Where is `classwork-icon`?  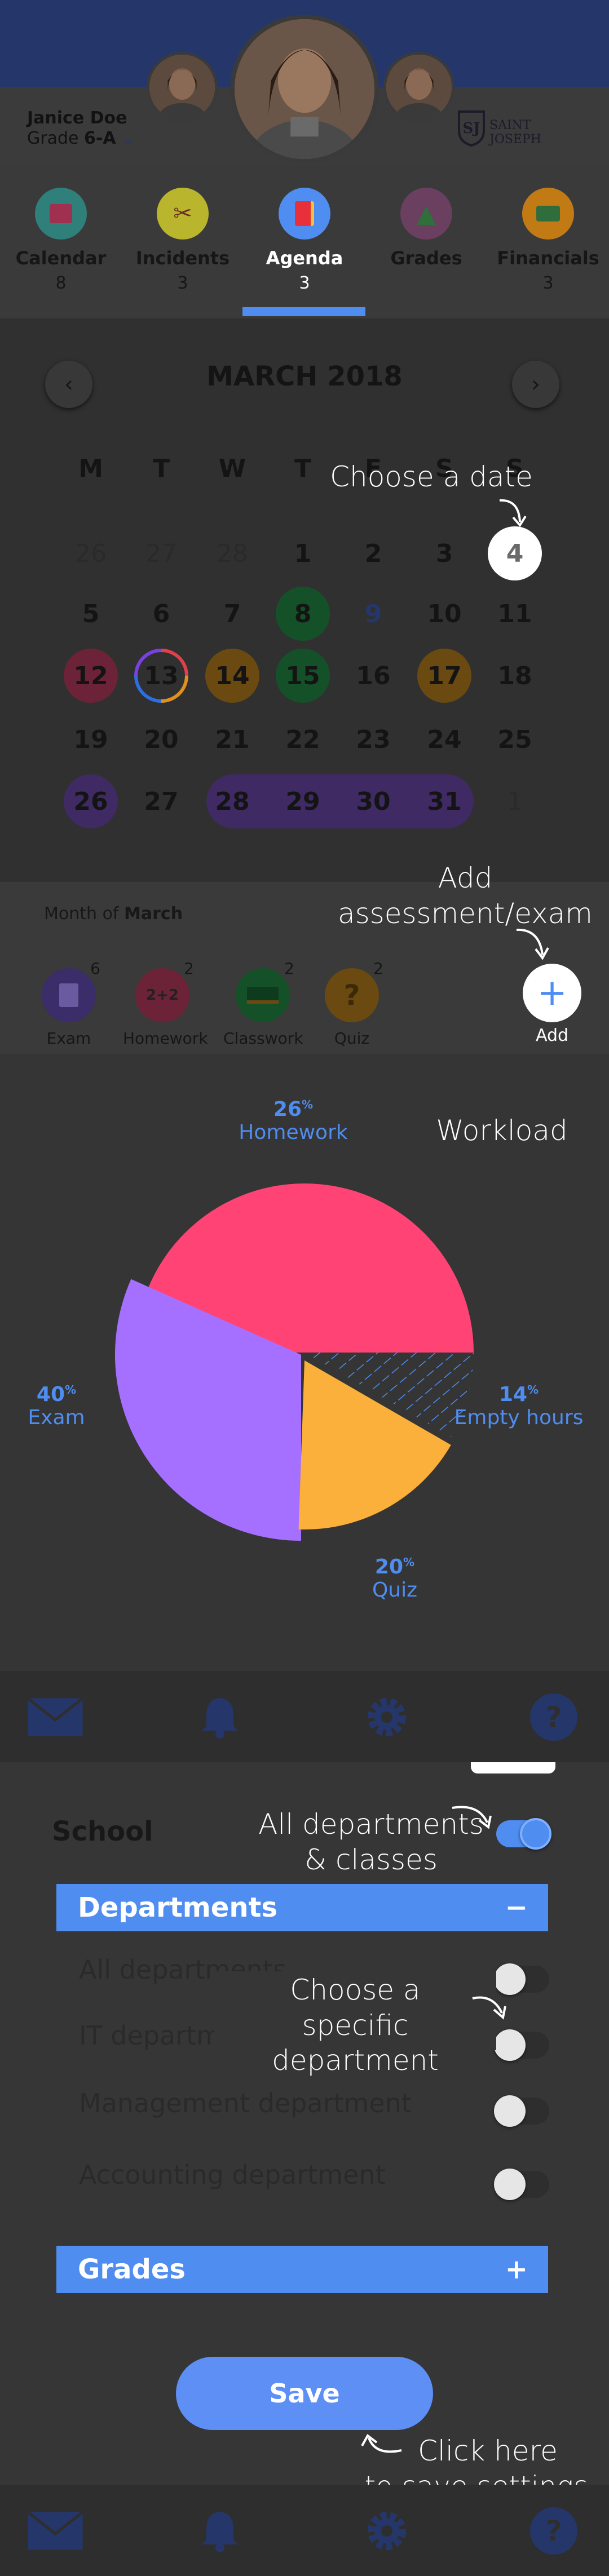 classwork-icon is located at coordinates (263, 995).